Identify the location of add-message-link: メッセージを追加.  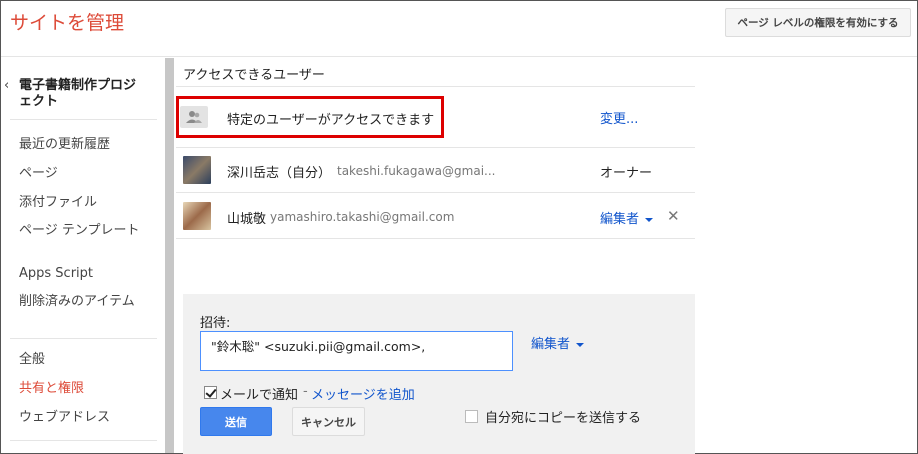
(363, 393).